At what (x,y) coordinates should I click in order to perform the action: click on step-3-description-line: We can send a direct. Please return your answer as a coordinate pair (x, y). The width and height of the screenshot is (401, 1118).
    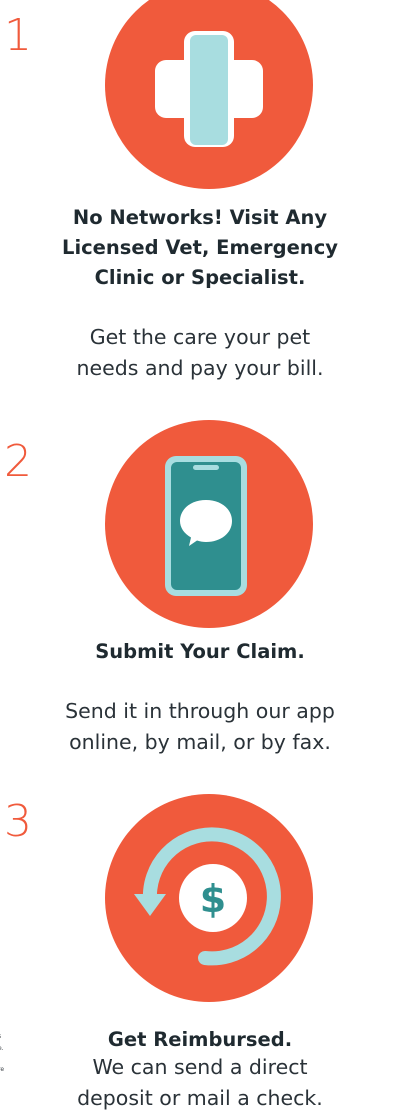
    Looking at the image, I should click on (200, 1067).